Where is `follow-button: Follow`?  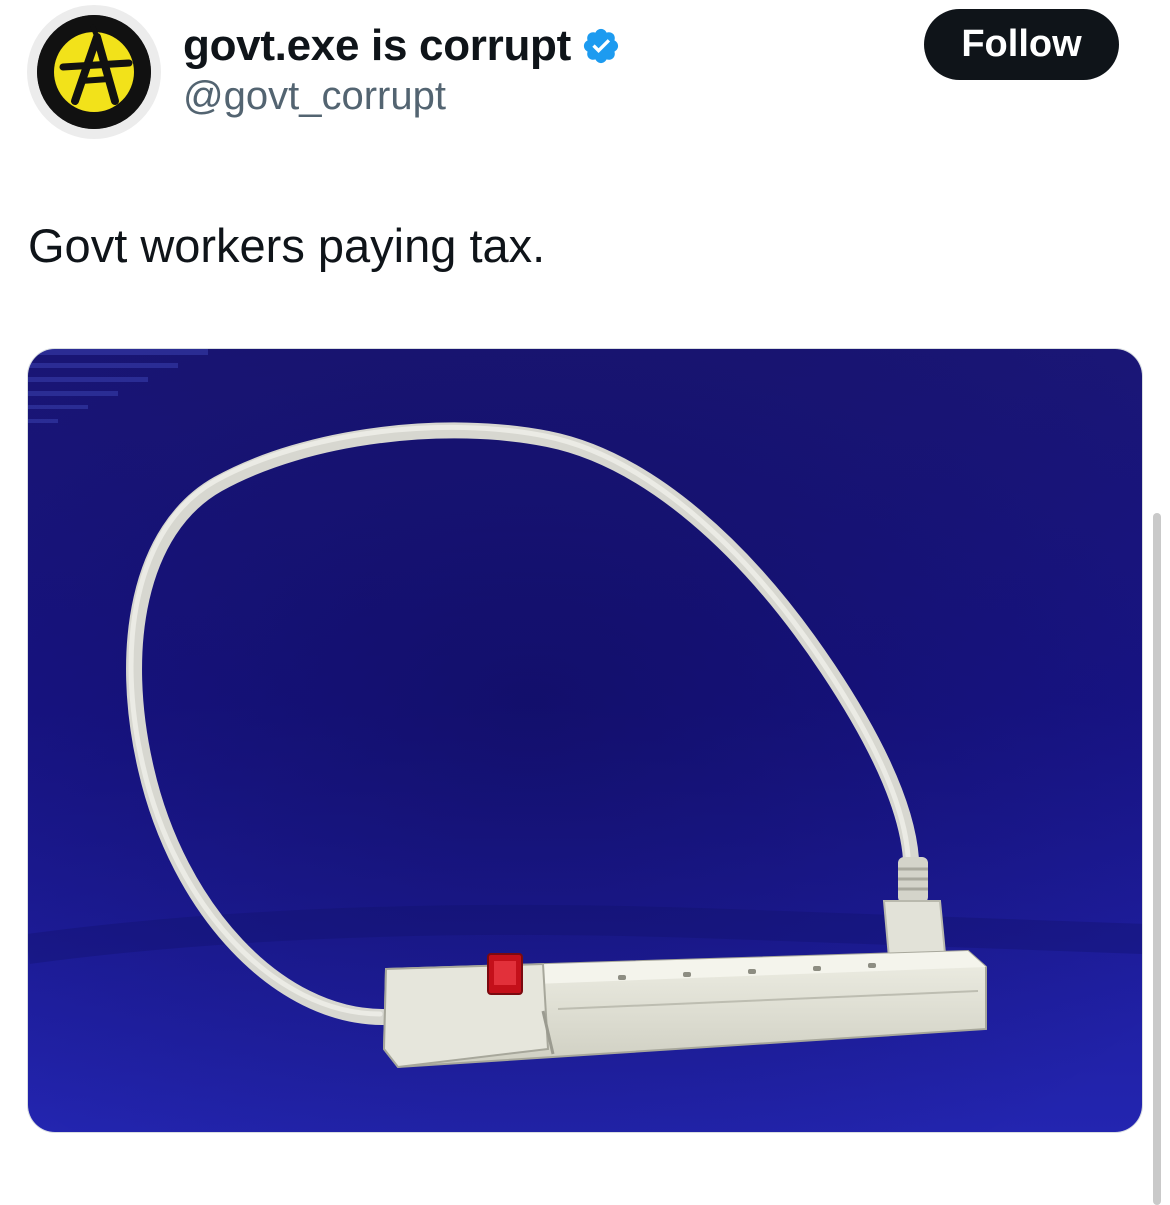
follow-button: Follow is located at coordinates (1021, 44).